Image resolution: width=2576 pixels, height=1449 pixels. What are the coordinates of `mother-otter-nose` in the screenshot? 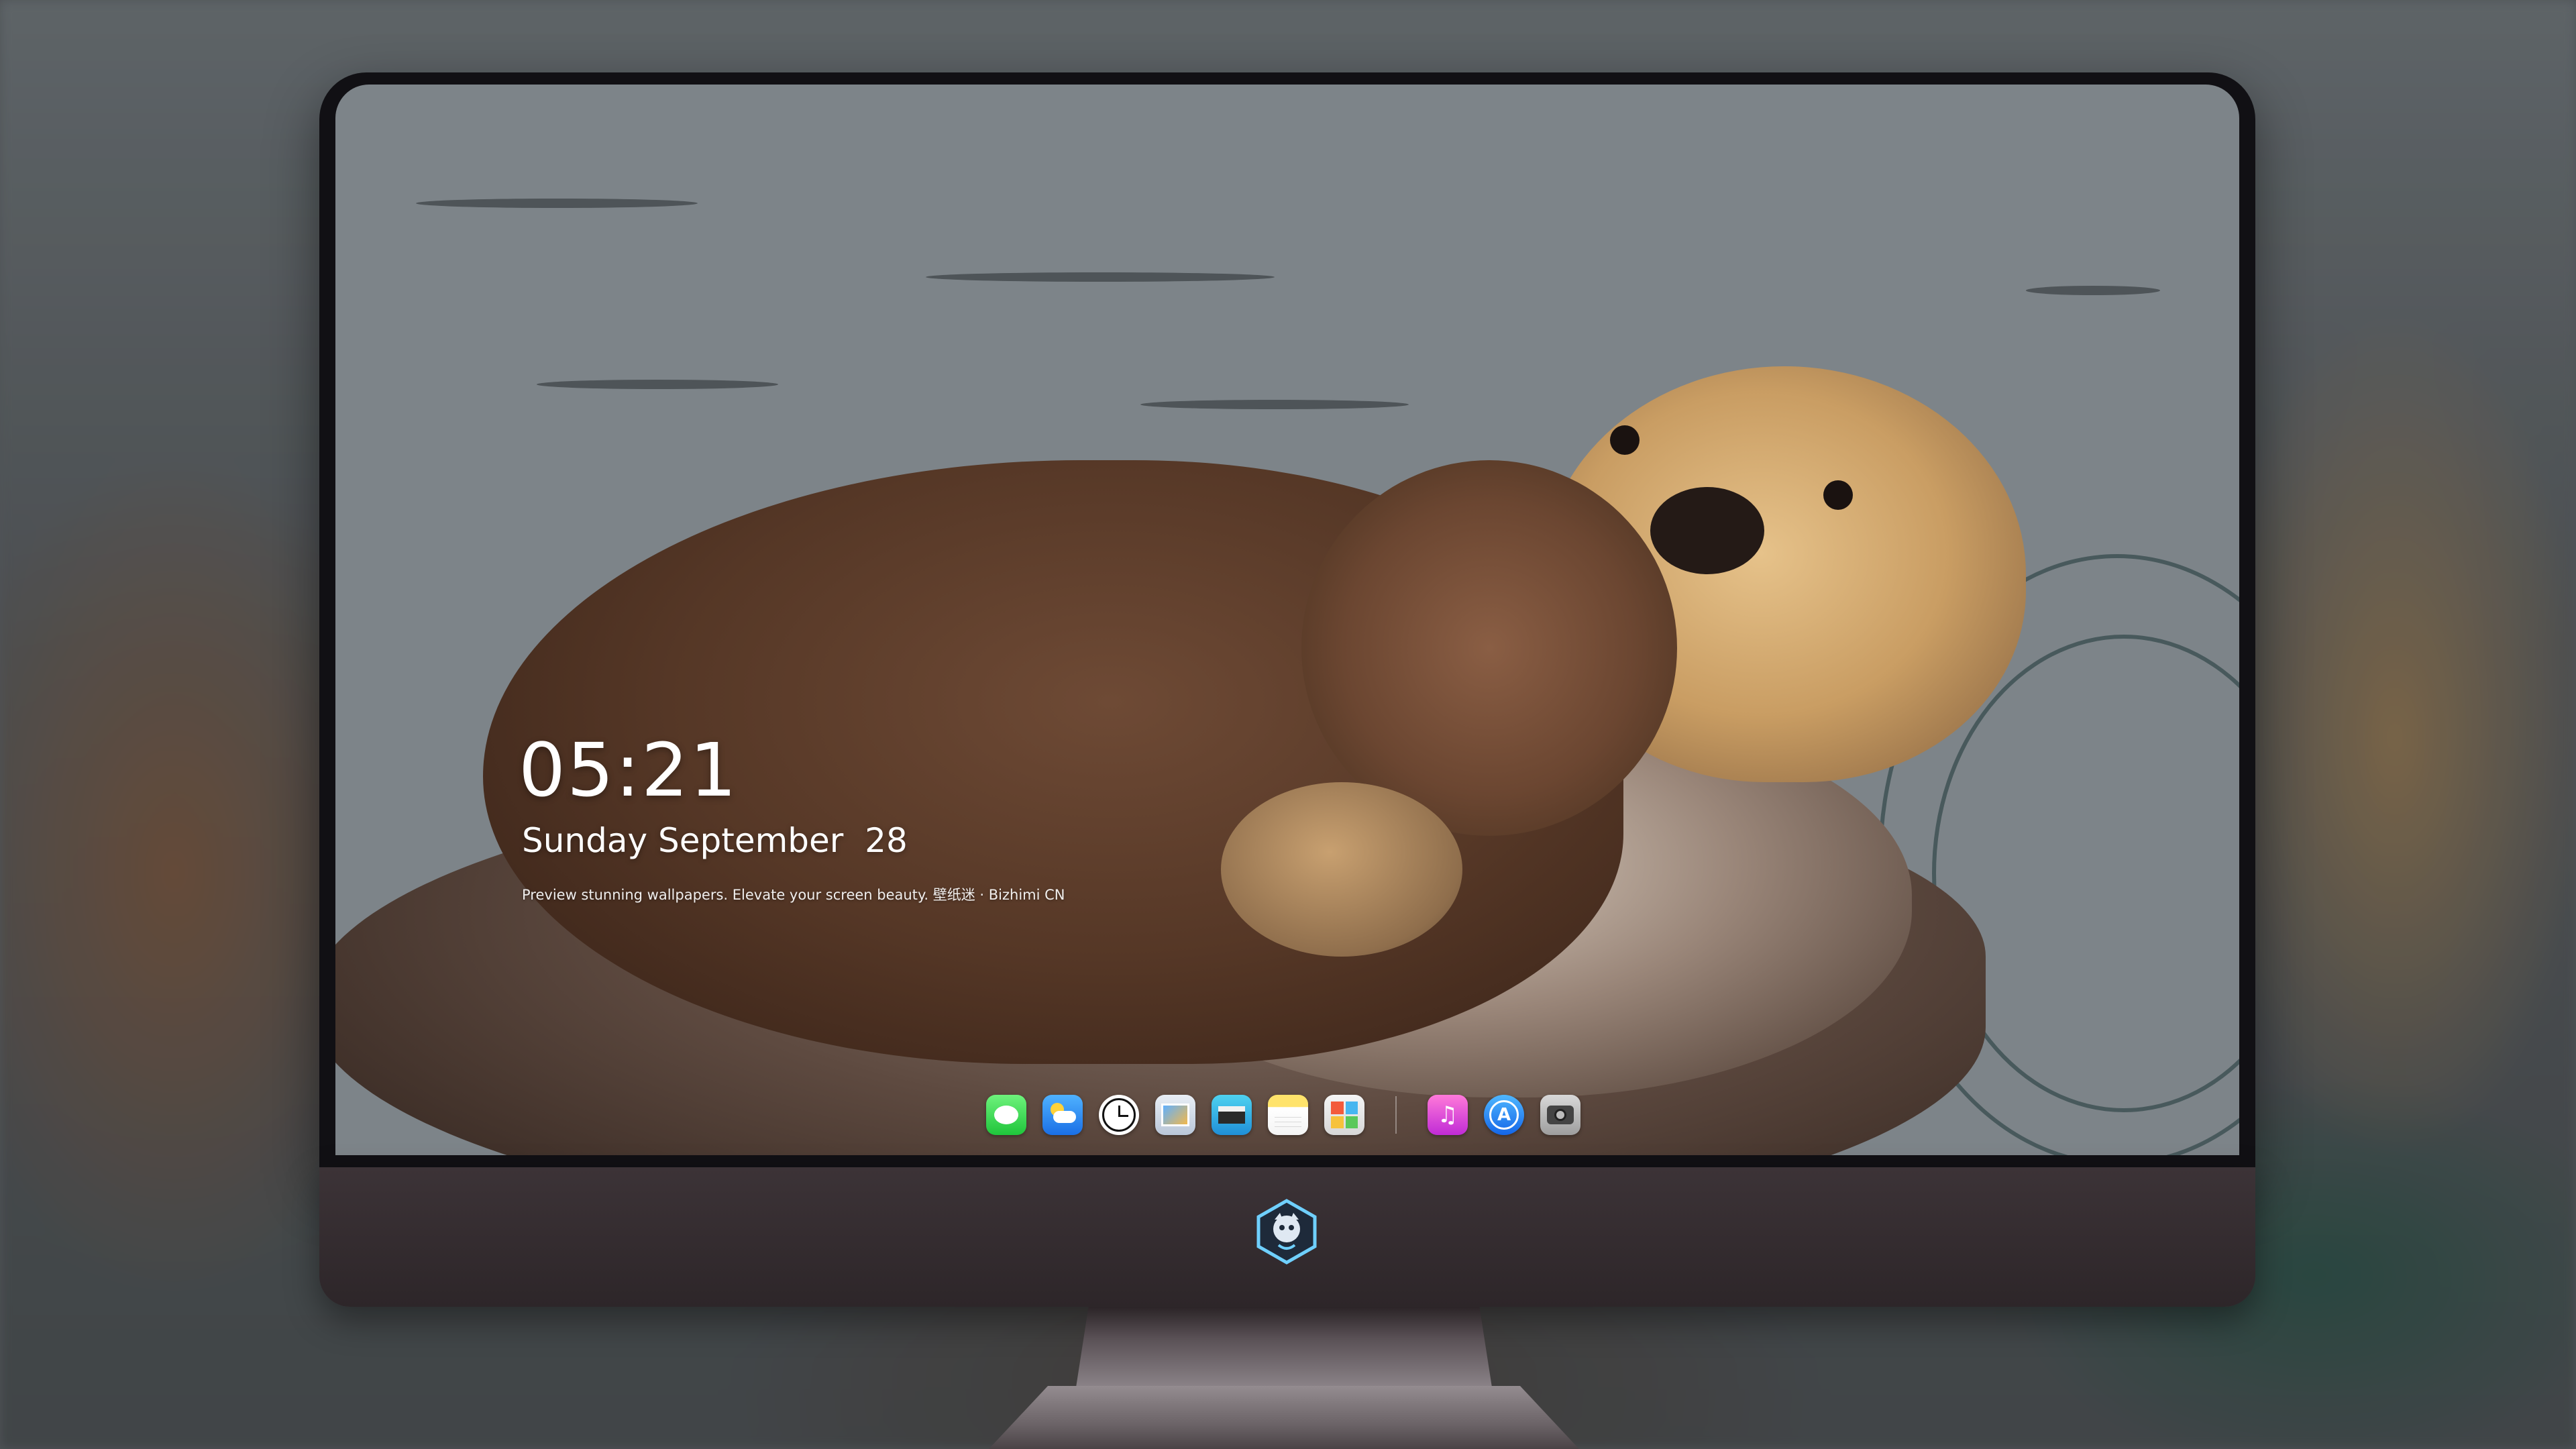 It's located at (1707, 530).